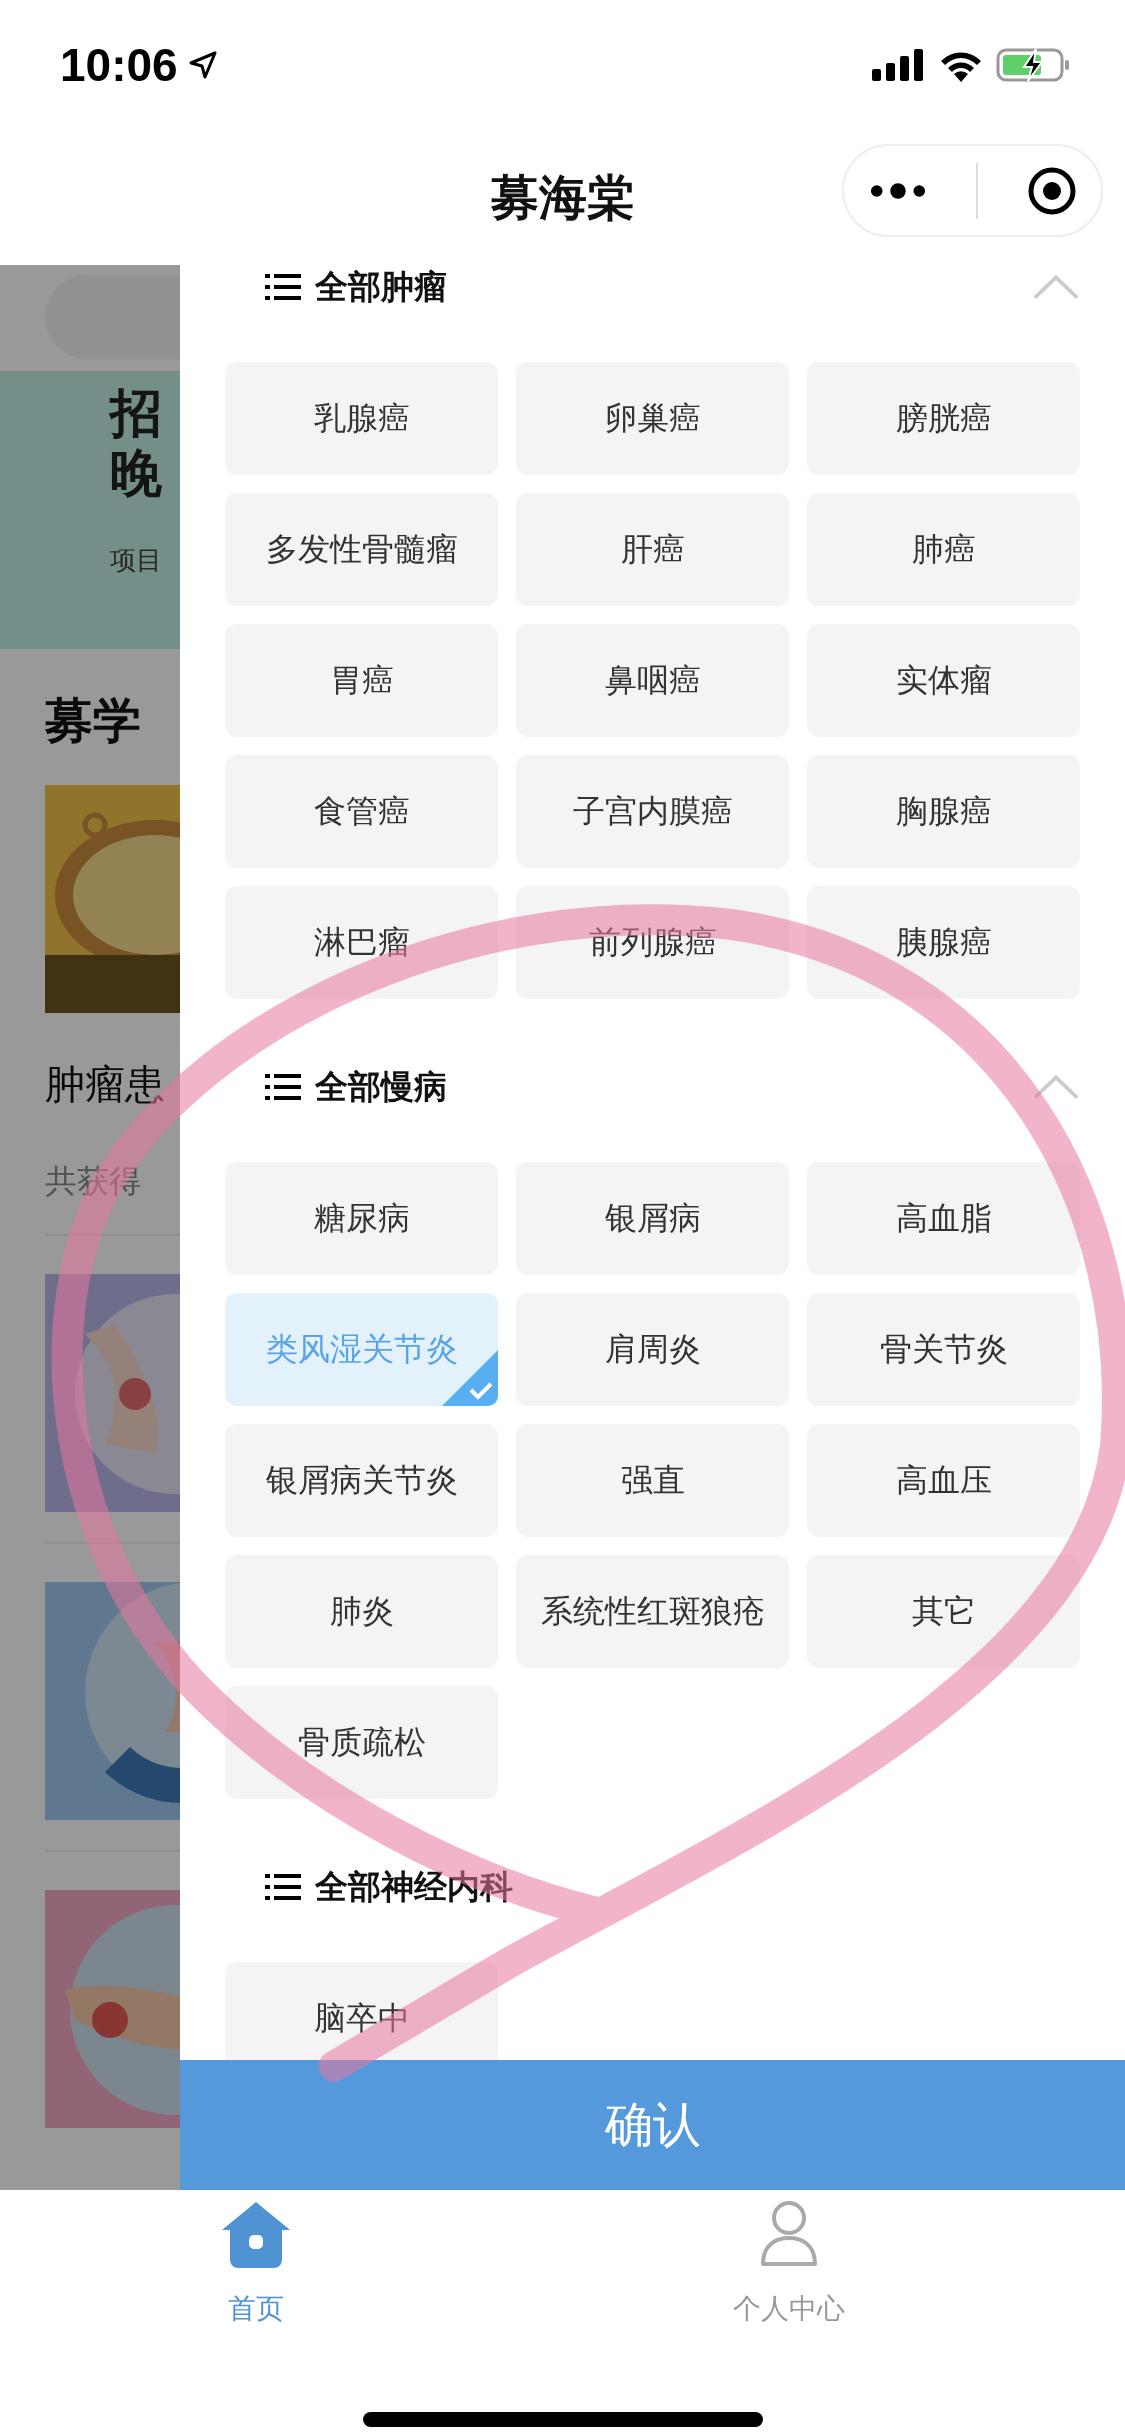 This screenshot has height=2436, width=1125. I want to click on section-title: 募学, so click(93, 720).